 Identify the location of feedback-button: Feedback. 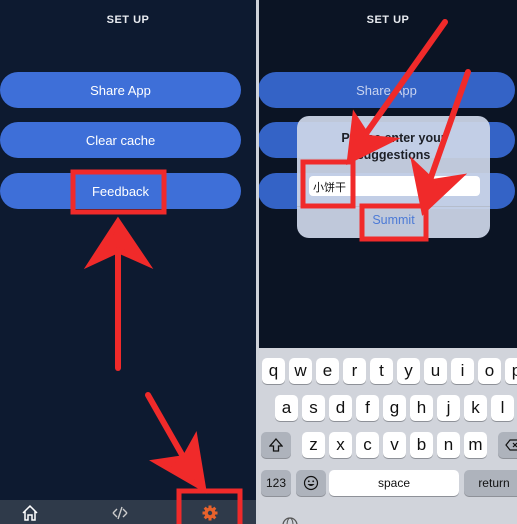
(120, 191).